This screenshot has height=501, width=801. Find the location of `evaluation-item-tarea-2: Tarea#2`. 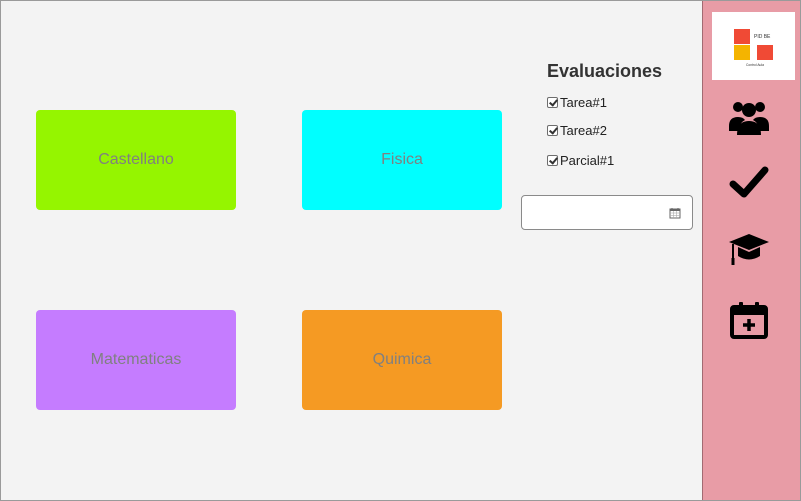

evaluation-item-tarea-2: Tarea#2 is located at coordinates (577, 130).